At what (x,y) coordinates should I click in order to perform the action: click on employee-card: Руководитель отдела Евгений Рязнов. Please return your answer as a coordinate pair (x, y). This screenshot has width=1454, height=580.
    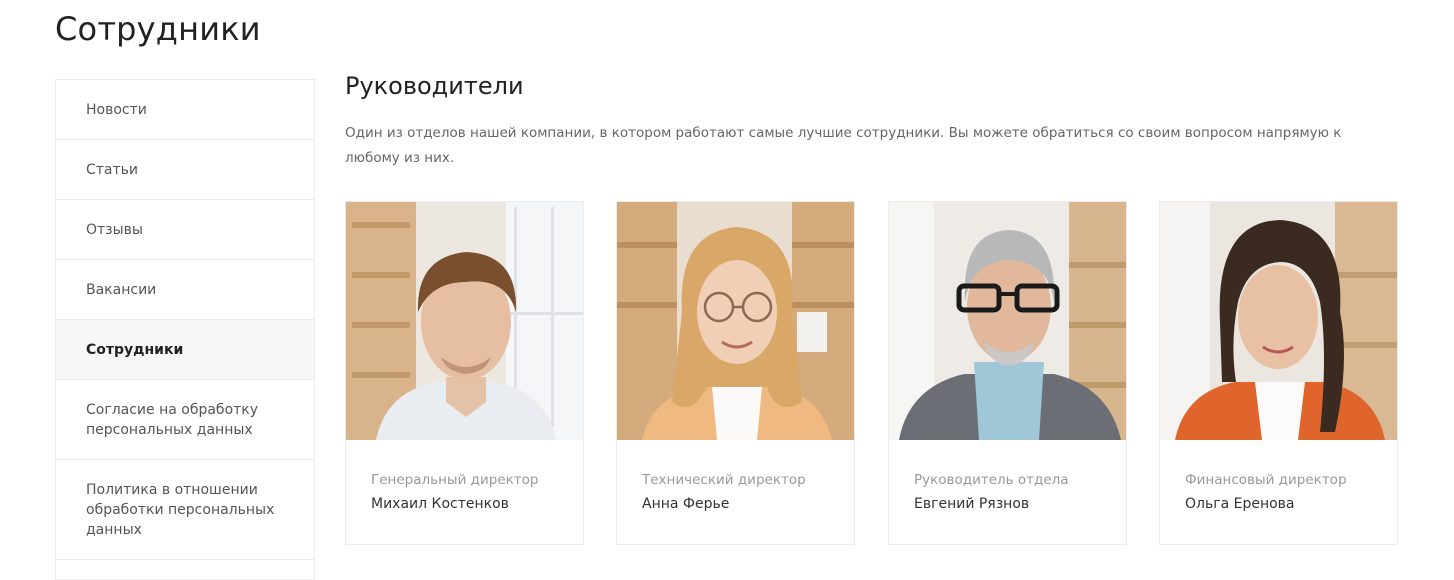
    Looking at the image, I should click on (1007, 373).